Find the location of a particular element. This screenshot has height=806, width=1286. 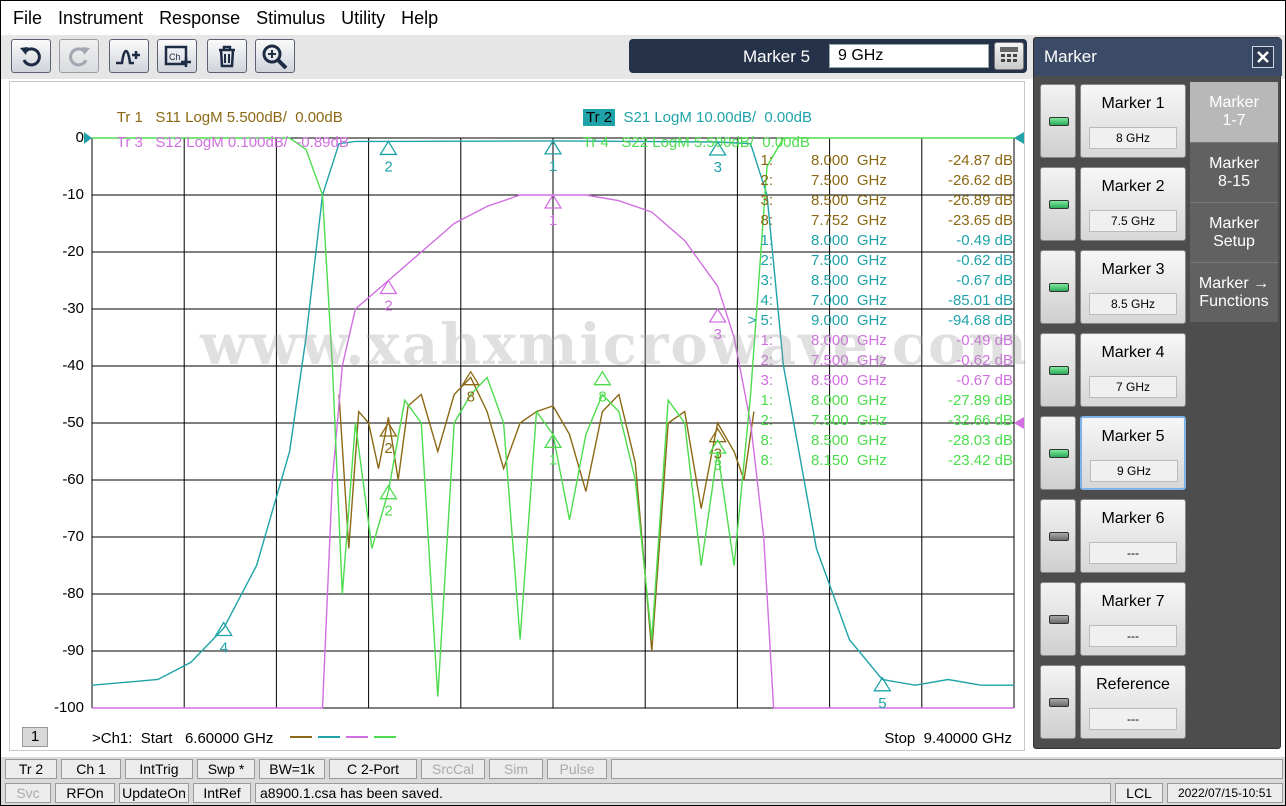

marker-select-button: Marker 4 7 GHz is located at coordinates (1133, 370).